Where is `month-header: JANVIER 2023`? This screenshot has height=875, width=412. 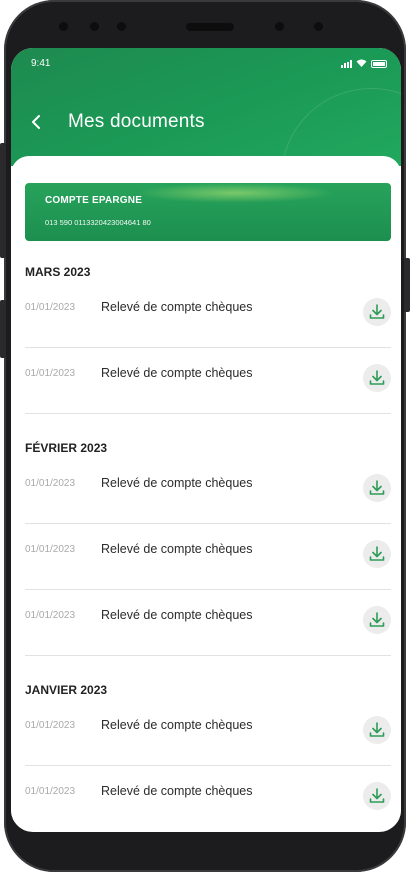 month-header: JANVIER 2023 is located at coordinates (66, 690).